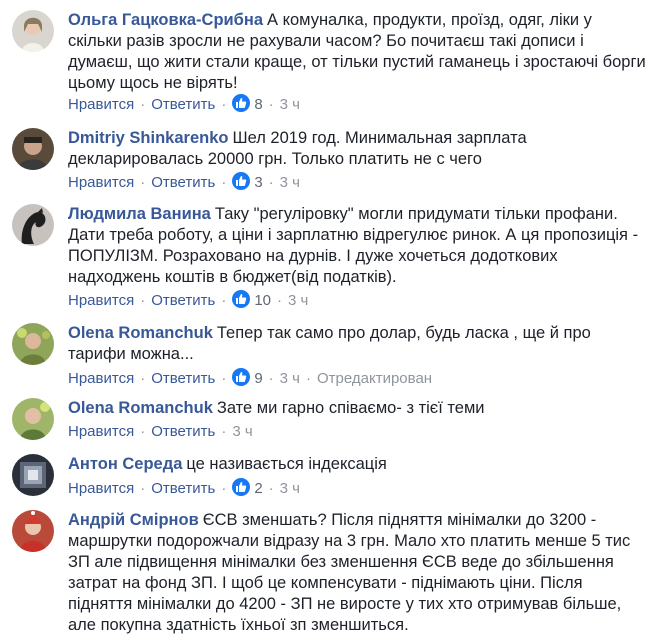  I want to click on reaction-count: 9, so click(258, 378).